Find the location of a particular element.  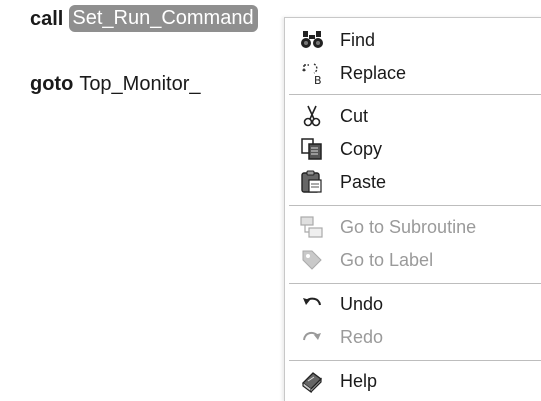

menu-label-undo: Undo is located at coordinates (362, 303).